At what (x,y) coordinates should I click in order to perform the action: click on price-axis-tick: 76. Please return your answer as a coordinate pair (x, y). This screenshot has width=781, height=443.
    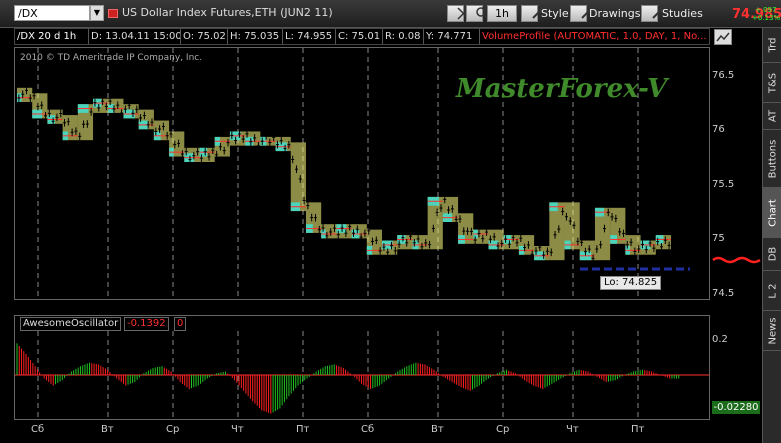
    Looking at the image, I should click on (718, 130).